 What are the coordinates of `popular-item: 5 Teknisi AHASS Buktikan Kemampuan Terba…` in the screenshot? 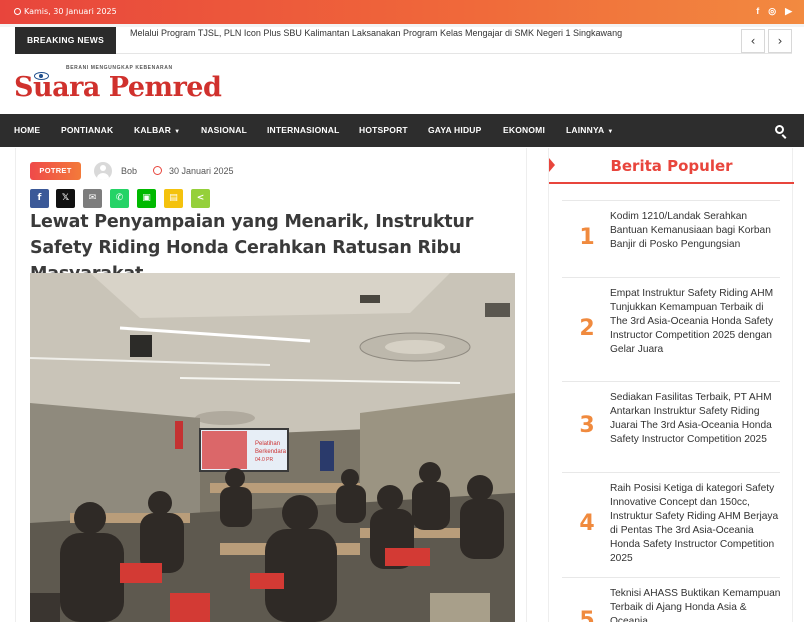 It's located at (671, 599).